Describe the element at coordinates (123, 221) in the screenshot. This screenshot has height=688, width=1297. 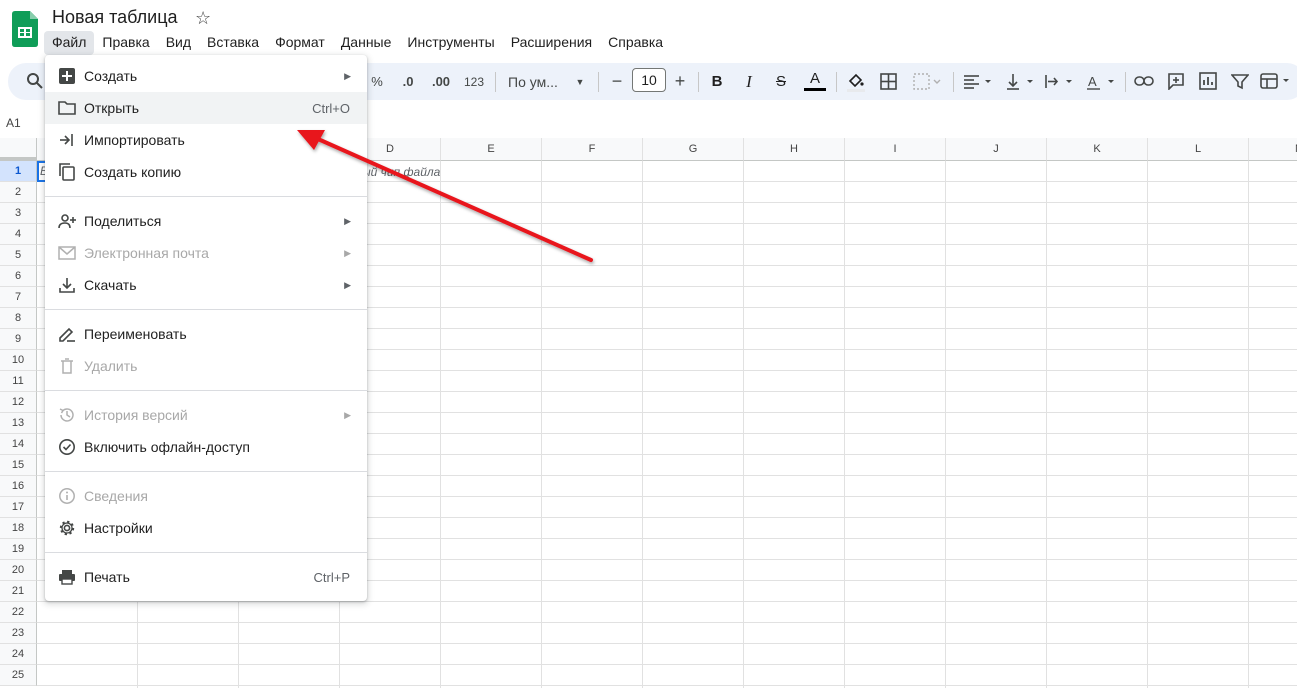
I see `menu-item-label: Поделиться` at that location.